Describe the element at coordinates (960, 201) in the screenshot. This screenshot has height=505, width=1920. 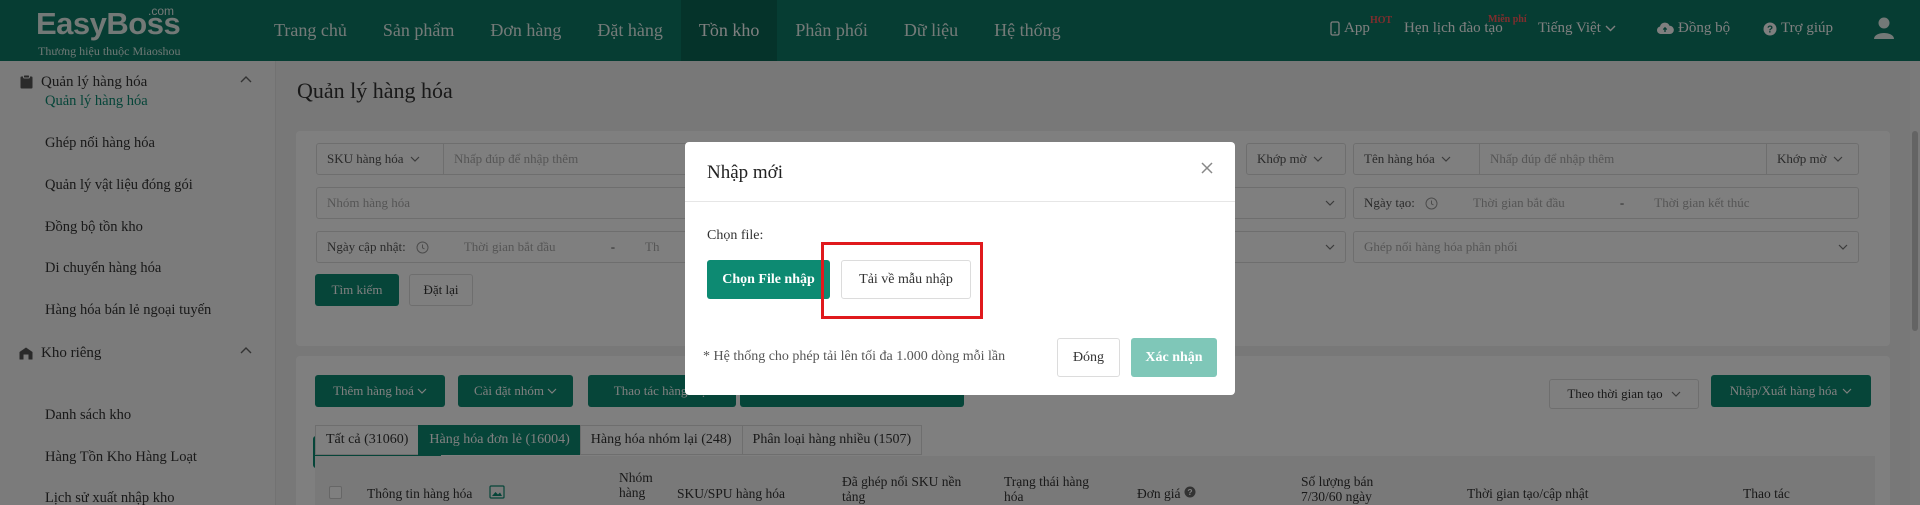
I see `dialog-divider` at that location.